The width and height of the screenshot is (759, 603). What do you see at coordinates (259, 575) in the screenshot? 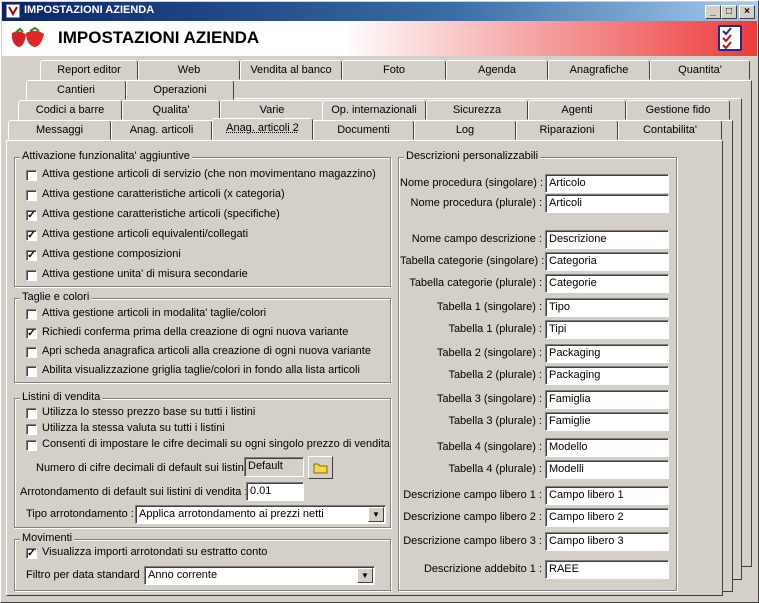
I see `filtro-data-select: Anno corrente` at bounding box center [259, 575].